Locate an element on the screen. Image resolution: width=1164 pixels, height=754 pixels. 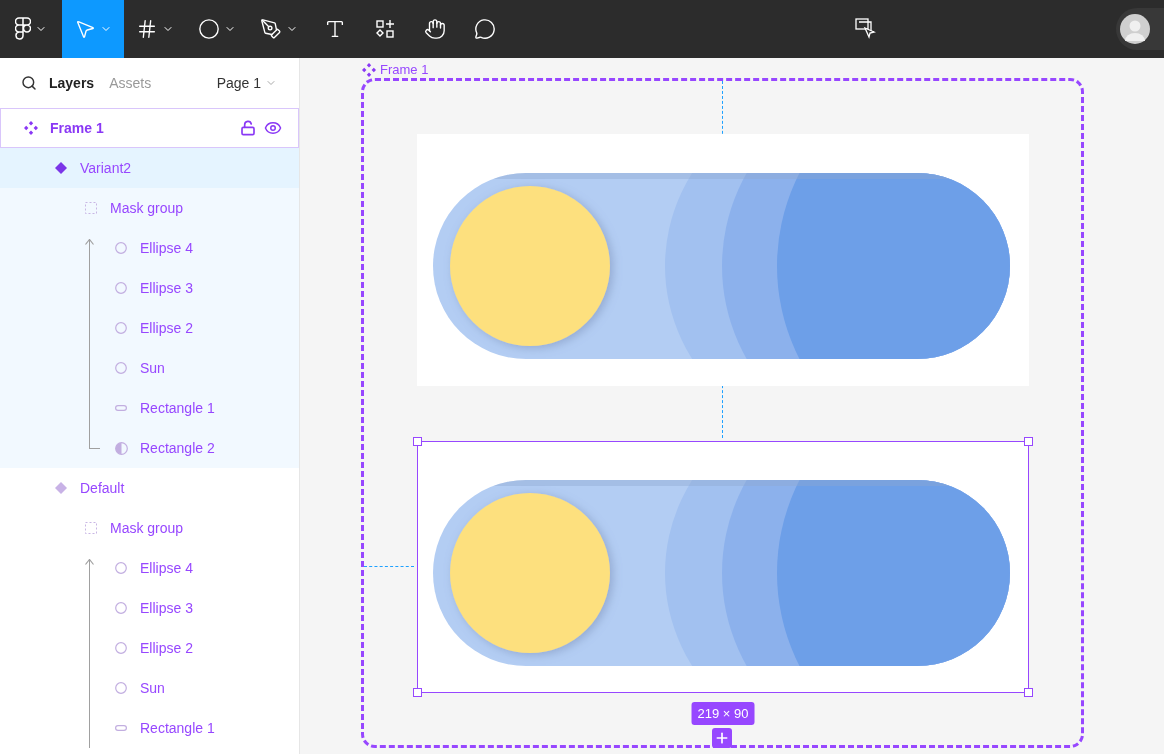
size-badge: 219 × 90 is located at coordinates (723, 713).